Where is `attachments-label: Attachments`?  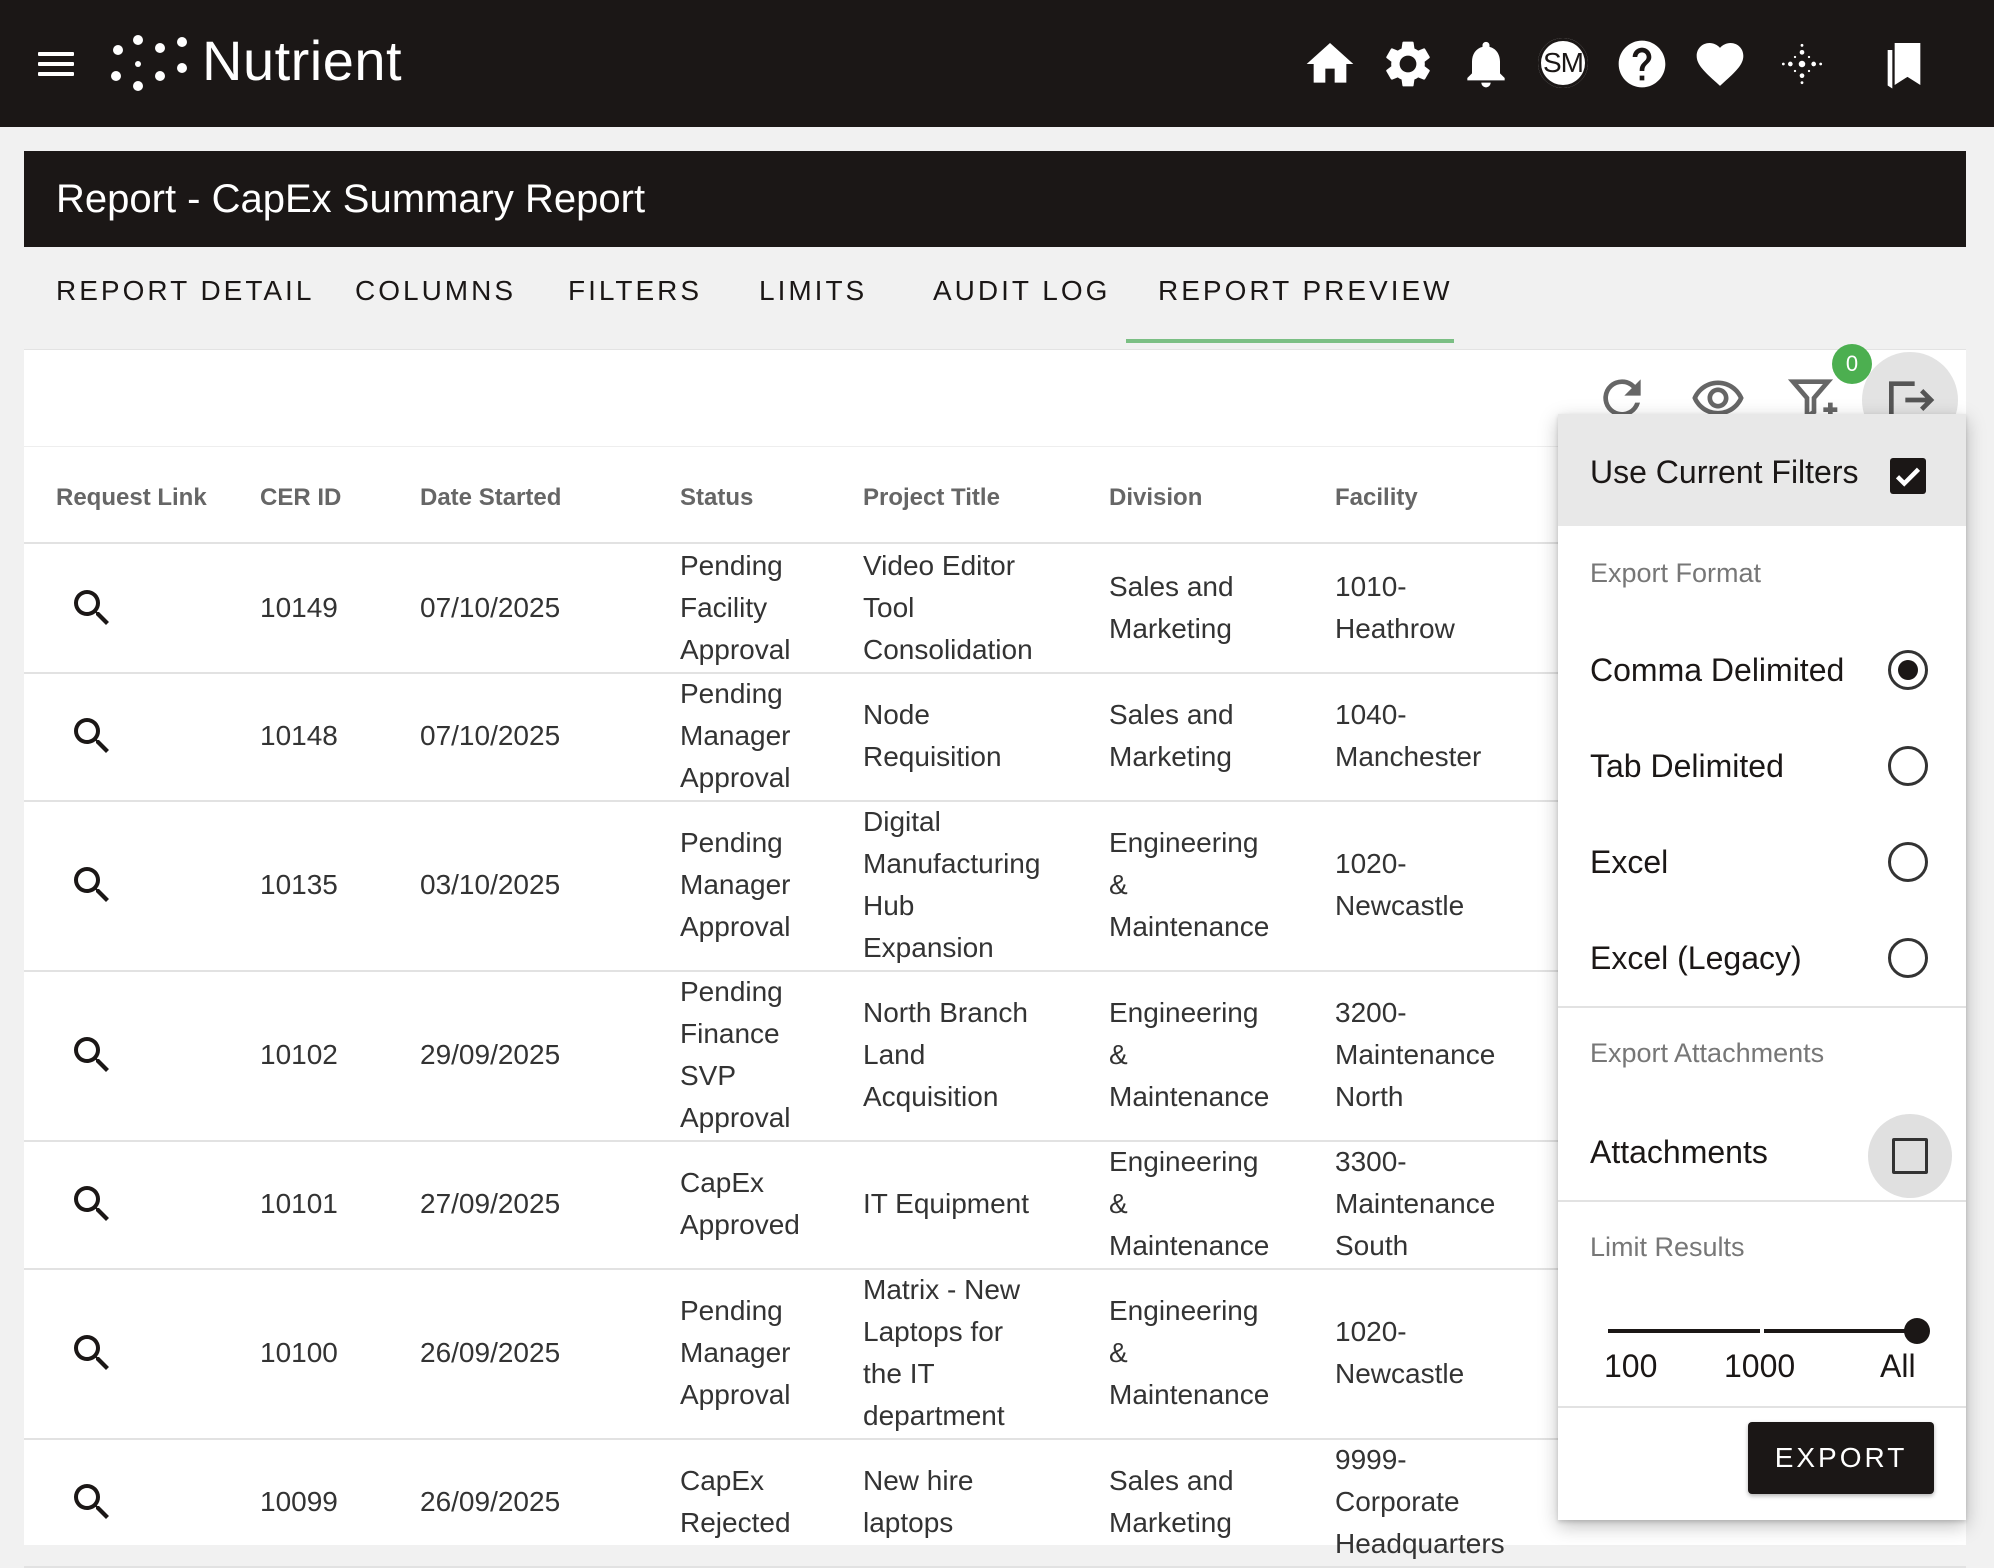 attachments-label: Attachments is located at coordinates (1679, 1152).